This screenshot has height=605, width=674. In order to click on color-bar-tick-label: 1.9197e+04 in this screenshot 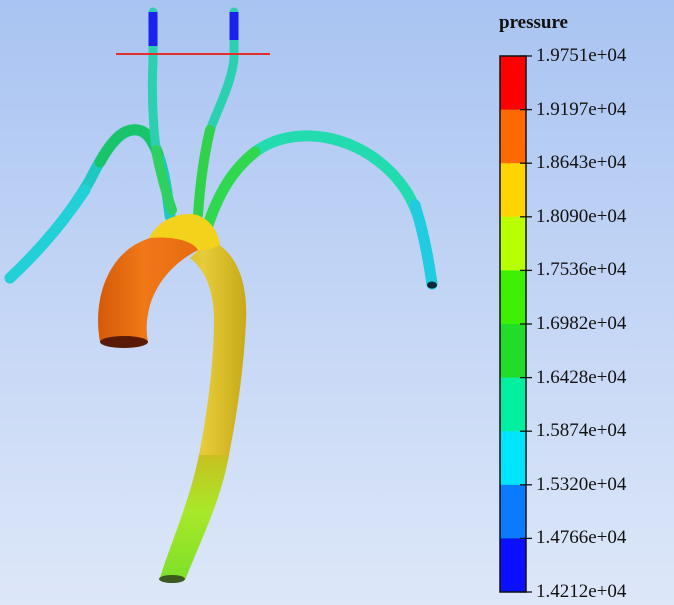, I will do `click(581, 109)`.